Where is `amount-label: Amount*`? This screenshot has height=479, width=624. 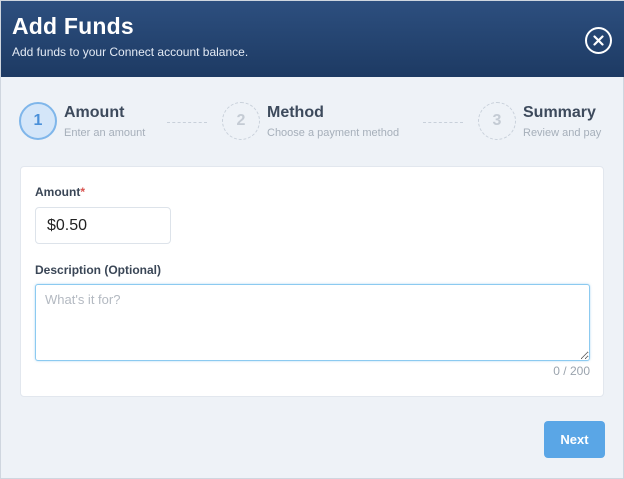
amount-label: Amount* is located at coordinates (60, 192).